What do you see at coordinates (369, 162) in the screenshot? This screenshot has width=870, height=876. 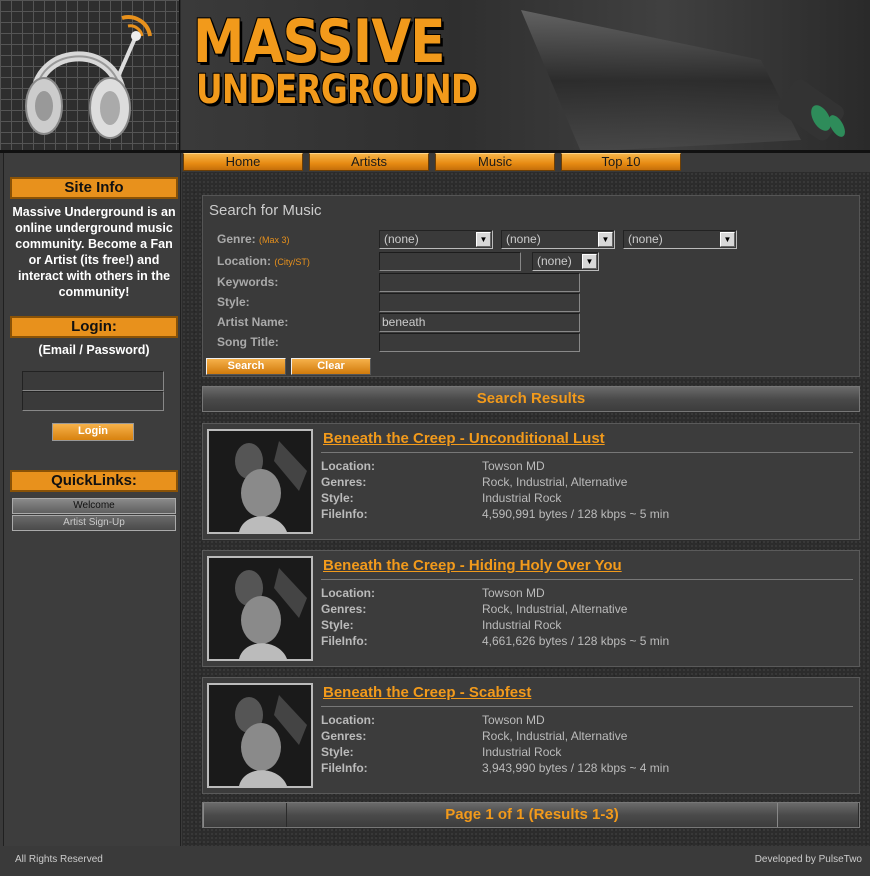 I see `nav-tab-artists: Artists` at bounding box center [369, 162].